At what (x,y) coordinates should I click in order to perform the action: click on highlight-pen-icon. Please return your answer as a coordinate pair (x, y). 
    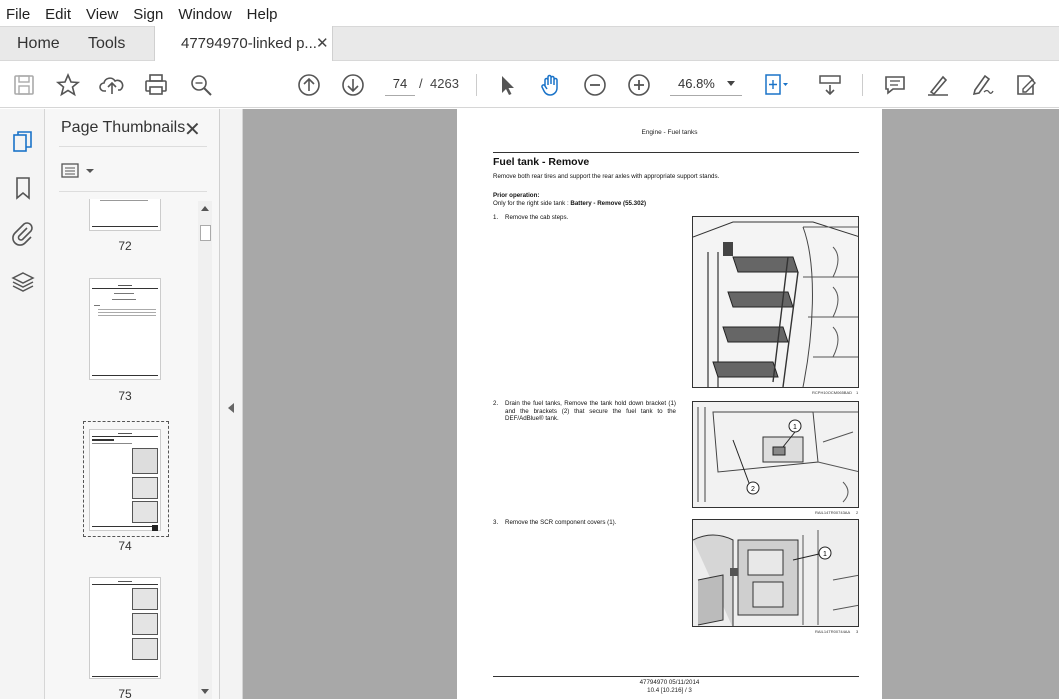
    Looking at the image, I should click on (938, 85).